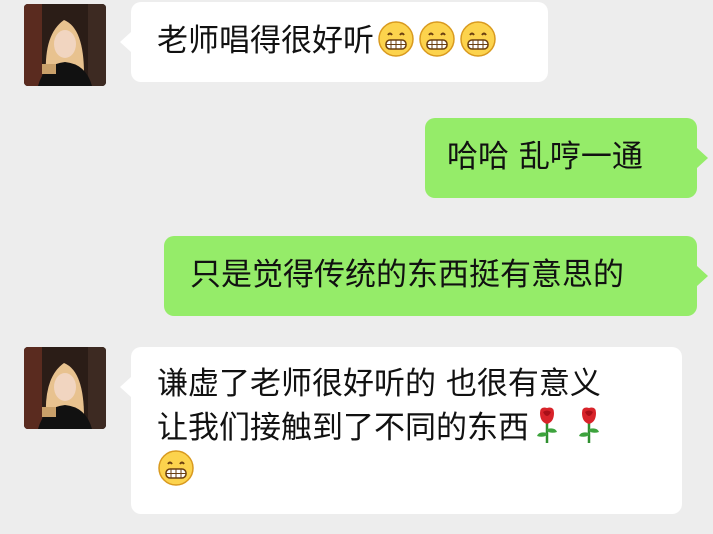 The height and width of the screenshot is (534, 713). I want to click on sent-message-bubble: 只是觉得传统的东西挺有意思的, so click(436, 276).